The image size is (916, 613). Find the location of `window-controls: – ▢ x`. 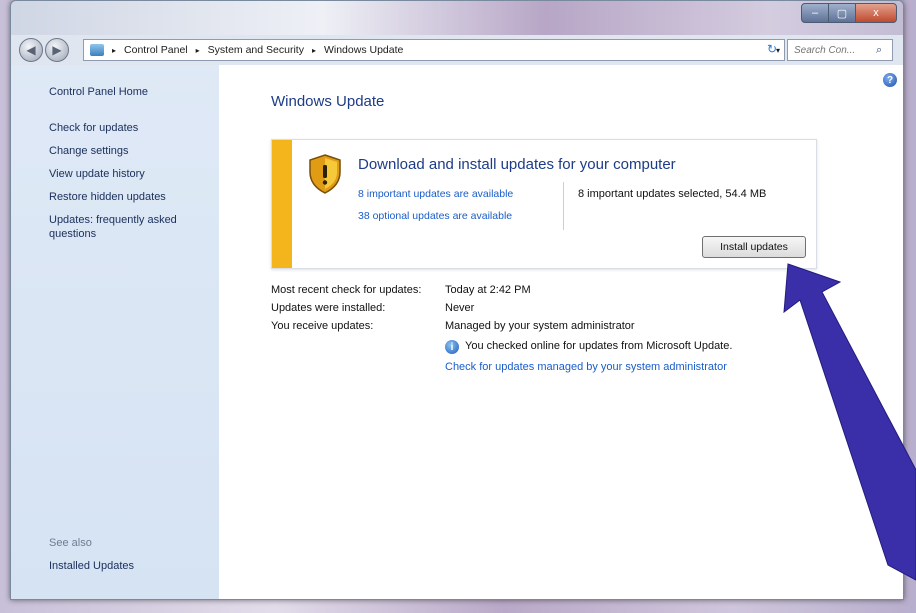

window-controls: – ▢ x is located at coordinates (849, 13).